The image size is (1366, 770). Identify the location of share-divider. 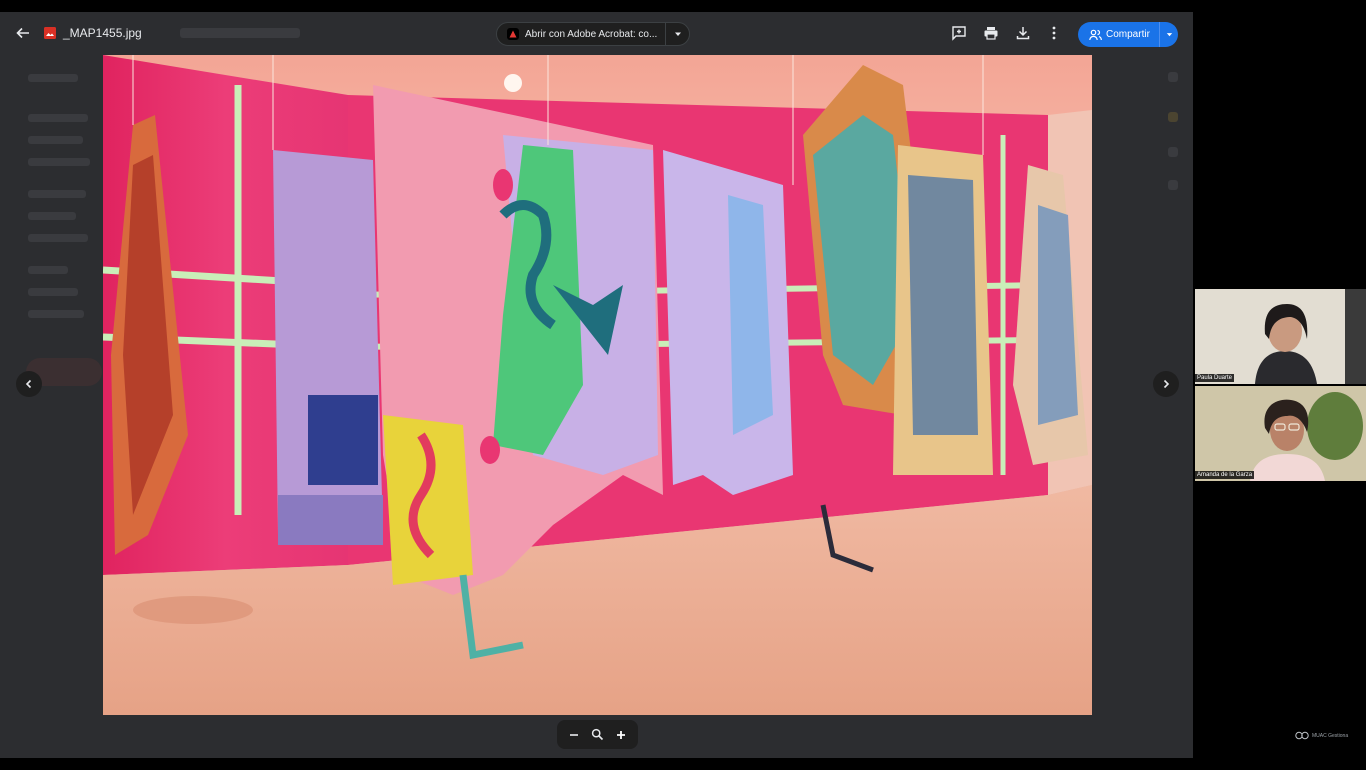
(1159, 34).